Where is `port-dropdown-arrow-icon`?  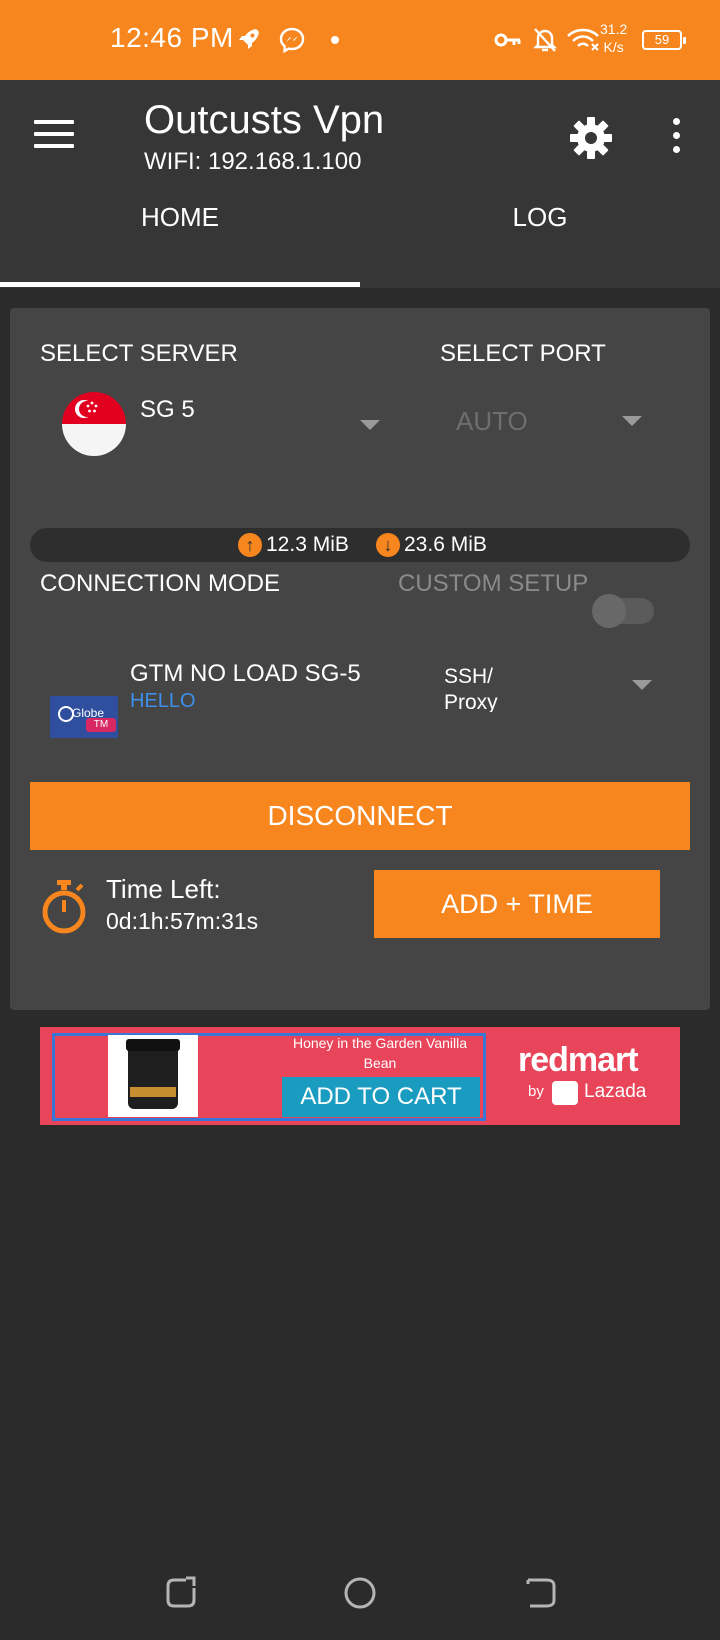
port-dropdown-arrow-icon is located at coordinates (632, 421).